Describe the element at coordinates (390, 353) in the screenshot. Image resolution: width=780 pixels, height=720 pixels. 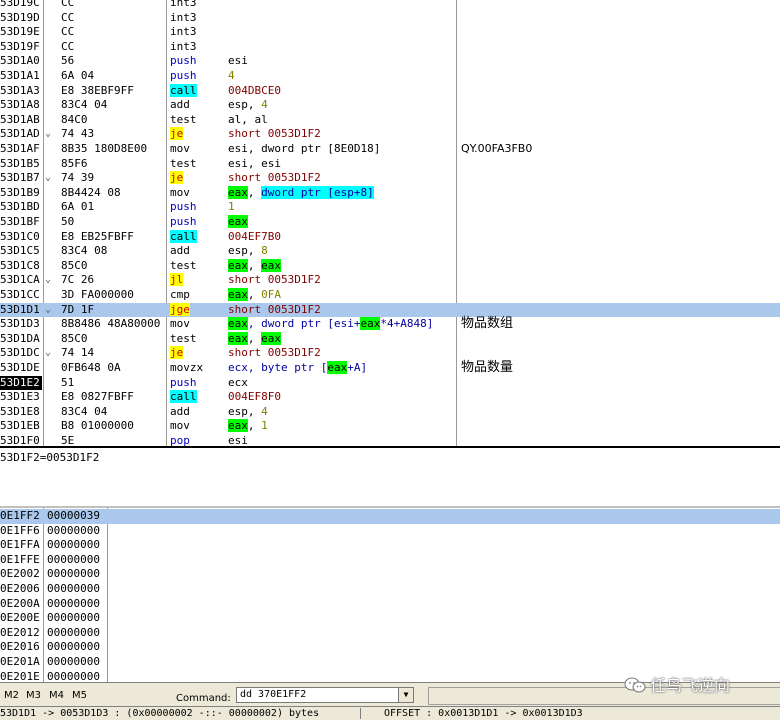
I see `disasm-row: 53D1DC ⌄ 74 14 je short 0053D1F2` at that location.